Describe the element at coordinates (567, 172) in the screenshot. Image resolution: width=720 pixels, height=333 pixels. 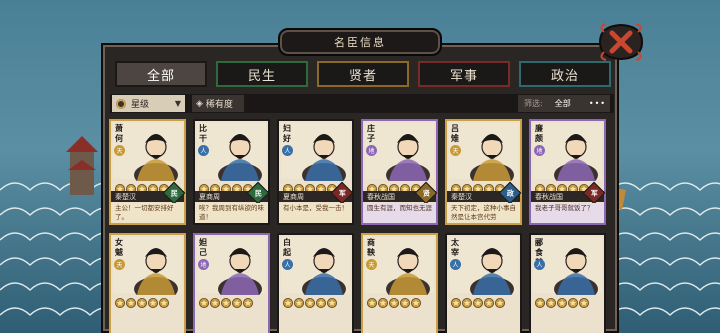
I see `official-card: 廉颇地春秋战国军我老子哥哥就饭了？` at that location.